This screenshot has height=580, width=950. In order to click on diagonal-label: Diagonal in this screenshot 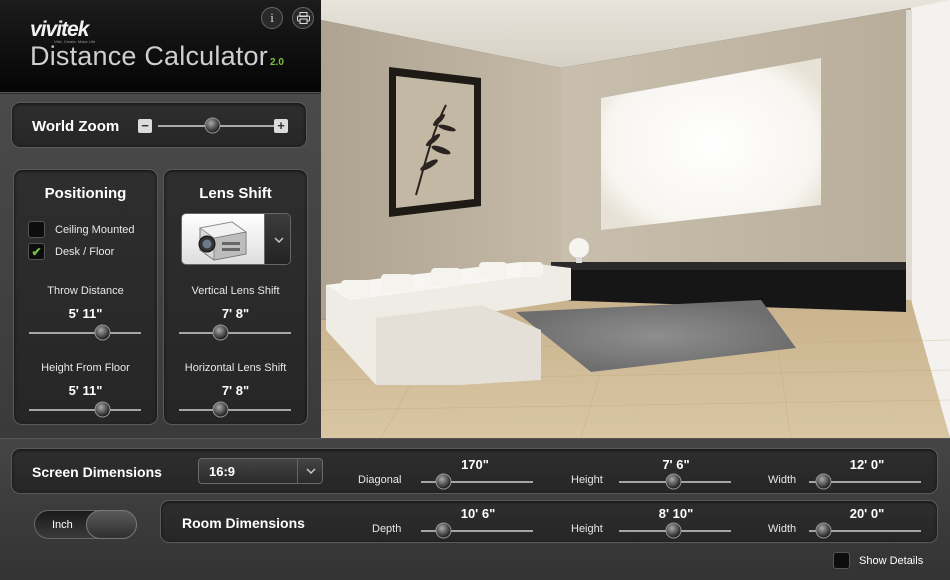, I will do `click(380, 480)`.